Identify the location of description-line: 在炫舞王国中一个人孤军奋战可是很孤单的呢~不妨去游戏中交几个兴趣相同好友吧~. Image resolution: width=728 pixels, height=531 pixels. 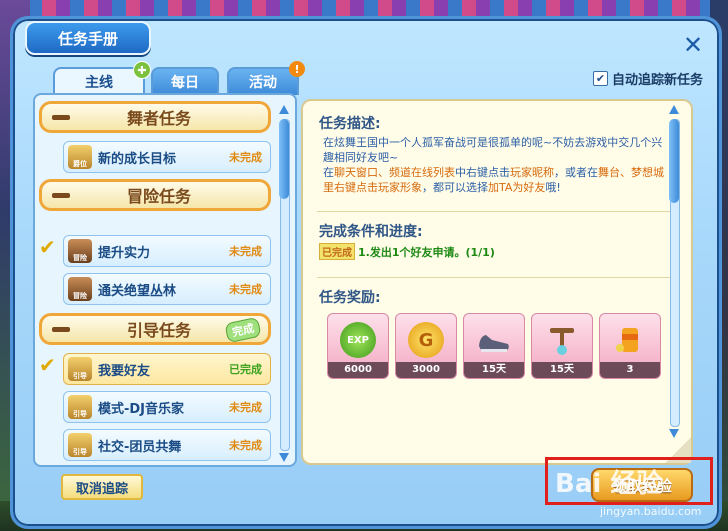
(493, 150).